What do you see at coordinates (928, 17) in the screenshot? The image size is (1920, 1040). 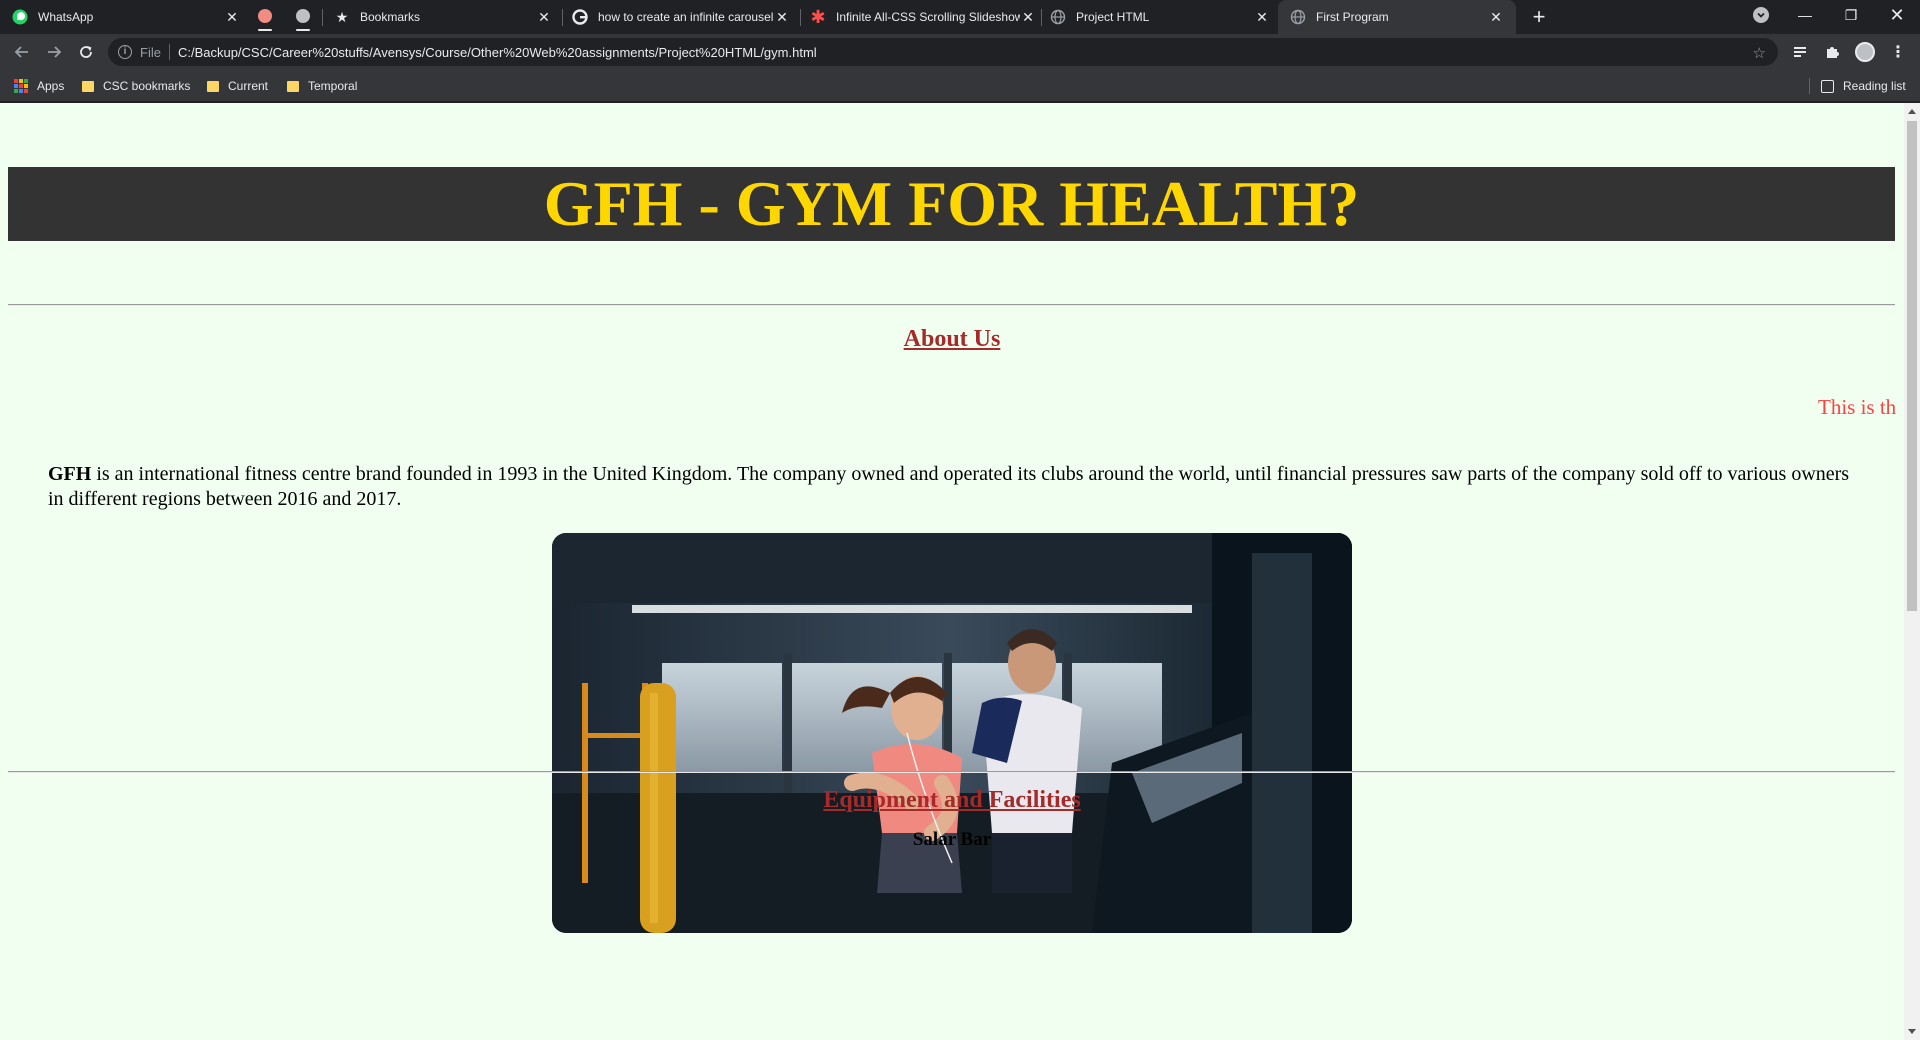 I see `tab-title: Infinite All-CSS Scrolling Slideshow` at bounding box center [928, 17].